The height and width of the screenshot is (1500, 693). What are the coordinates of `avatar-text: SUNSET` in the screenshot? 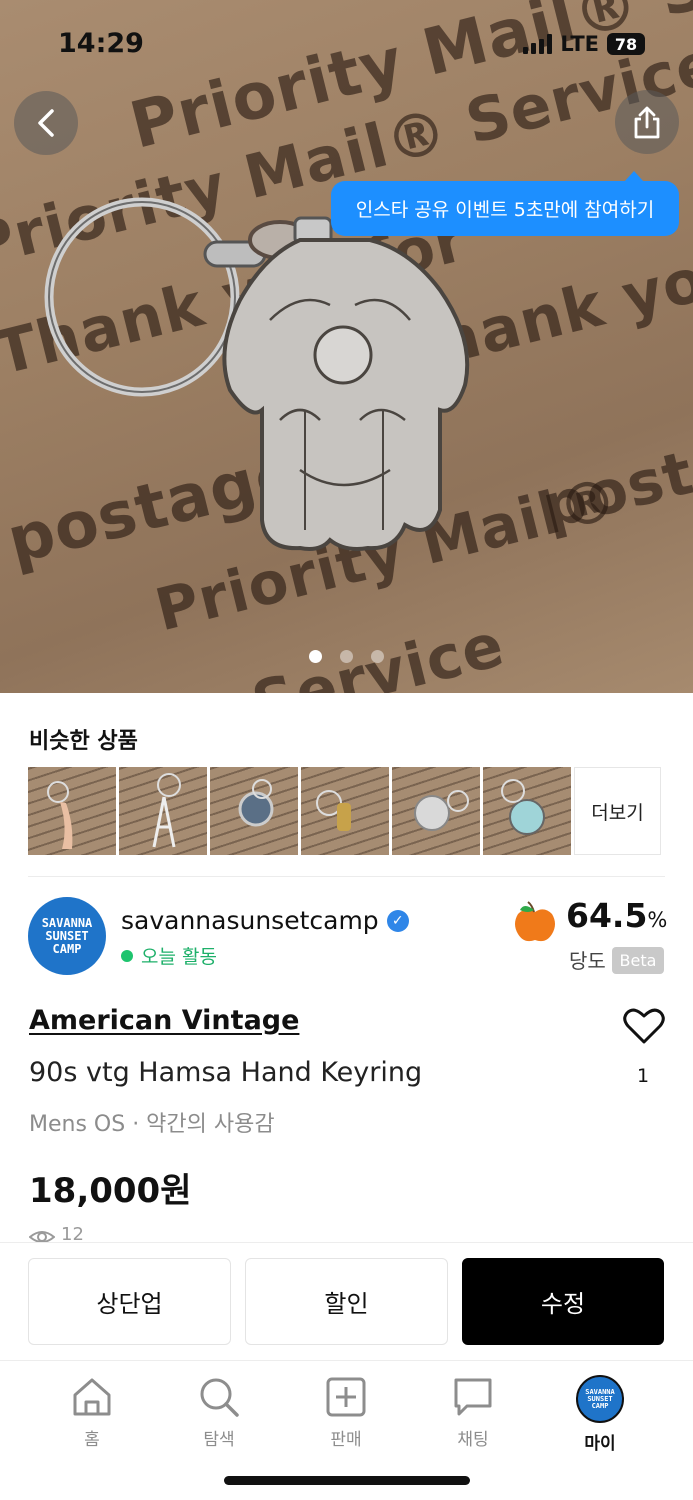 It's located at (67, 935).